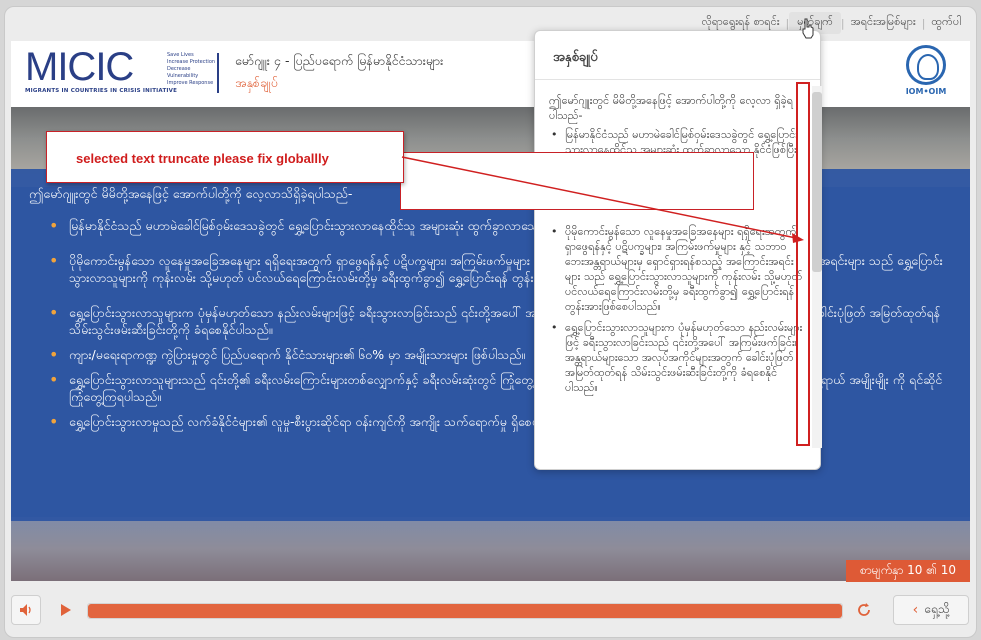 The image size is (981, 640). Describe the element at coordinates (926, 91) in the screenshot. I see `iom-label: IOM•OIM` at that location.